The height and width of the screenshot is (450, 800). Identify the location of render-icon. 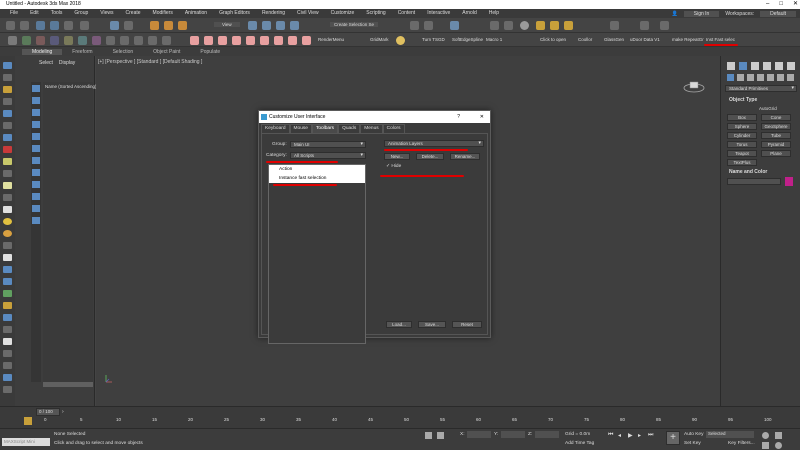
(644, 25).